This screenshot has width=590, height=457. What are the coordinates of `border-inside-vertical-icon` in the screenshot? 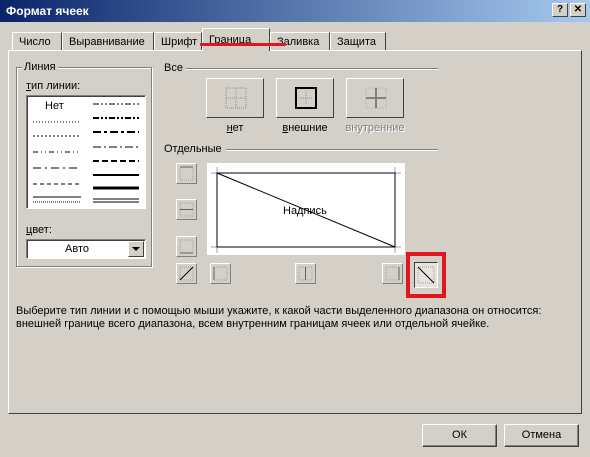 It's located at (305, 273).